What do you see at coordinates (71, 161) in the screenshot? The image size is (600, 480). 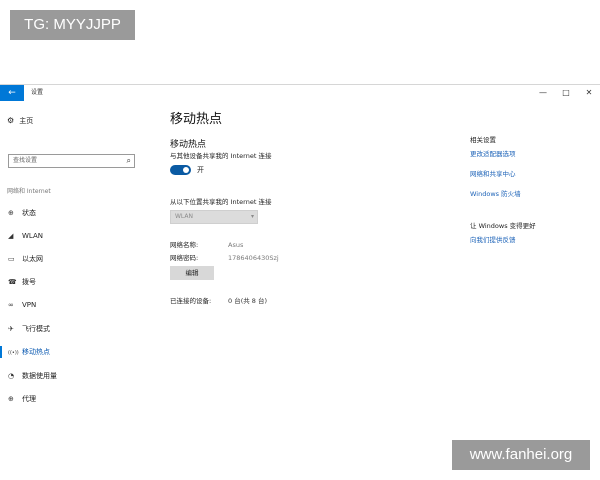 I see `search-input: 查找设置 ⌕` at bounding box center [71, 161].